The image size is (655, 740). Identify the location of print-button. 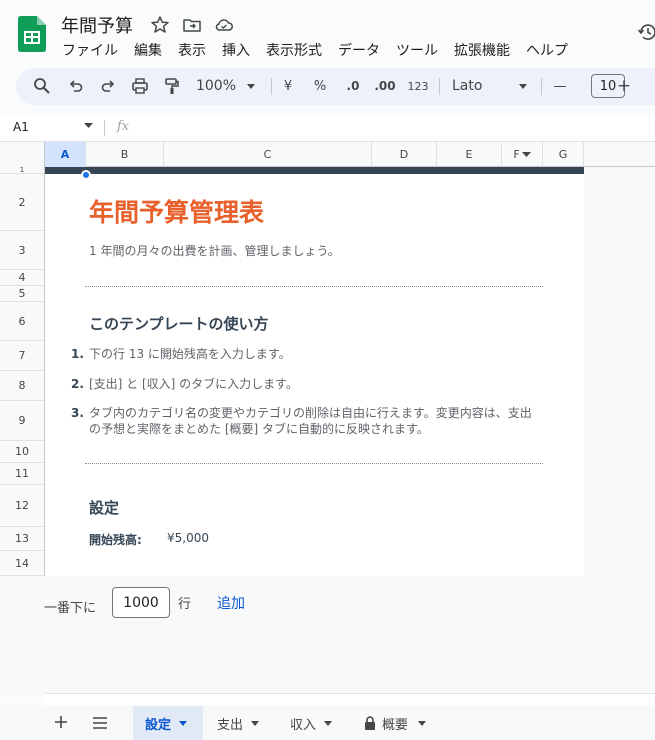
(140, 86).